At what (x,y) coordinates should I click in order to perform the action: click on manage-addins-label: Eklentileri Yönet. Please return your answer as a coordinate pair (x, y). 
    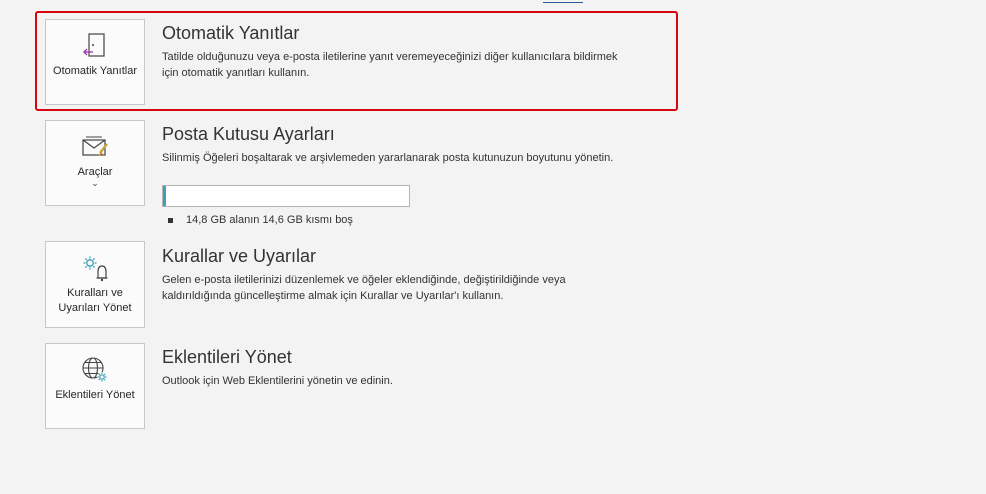
    Looking at the image, I should click on (95, 395).